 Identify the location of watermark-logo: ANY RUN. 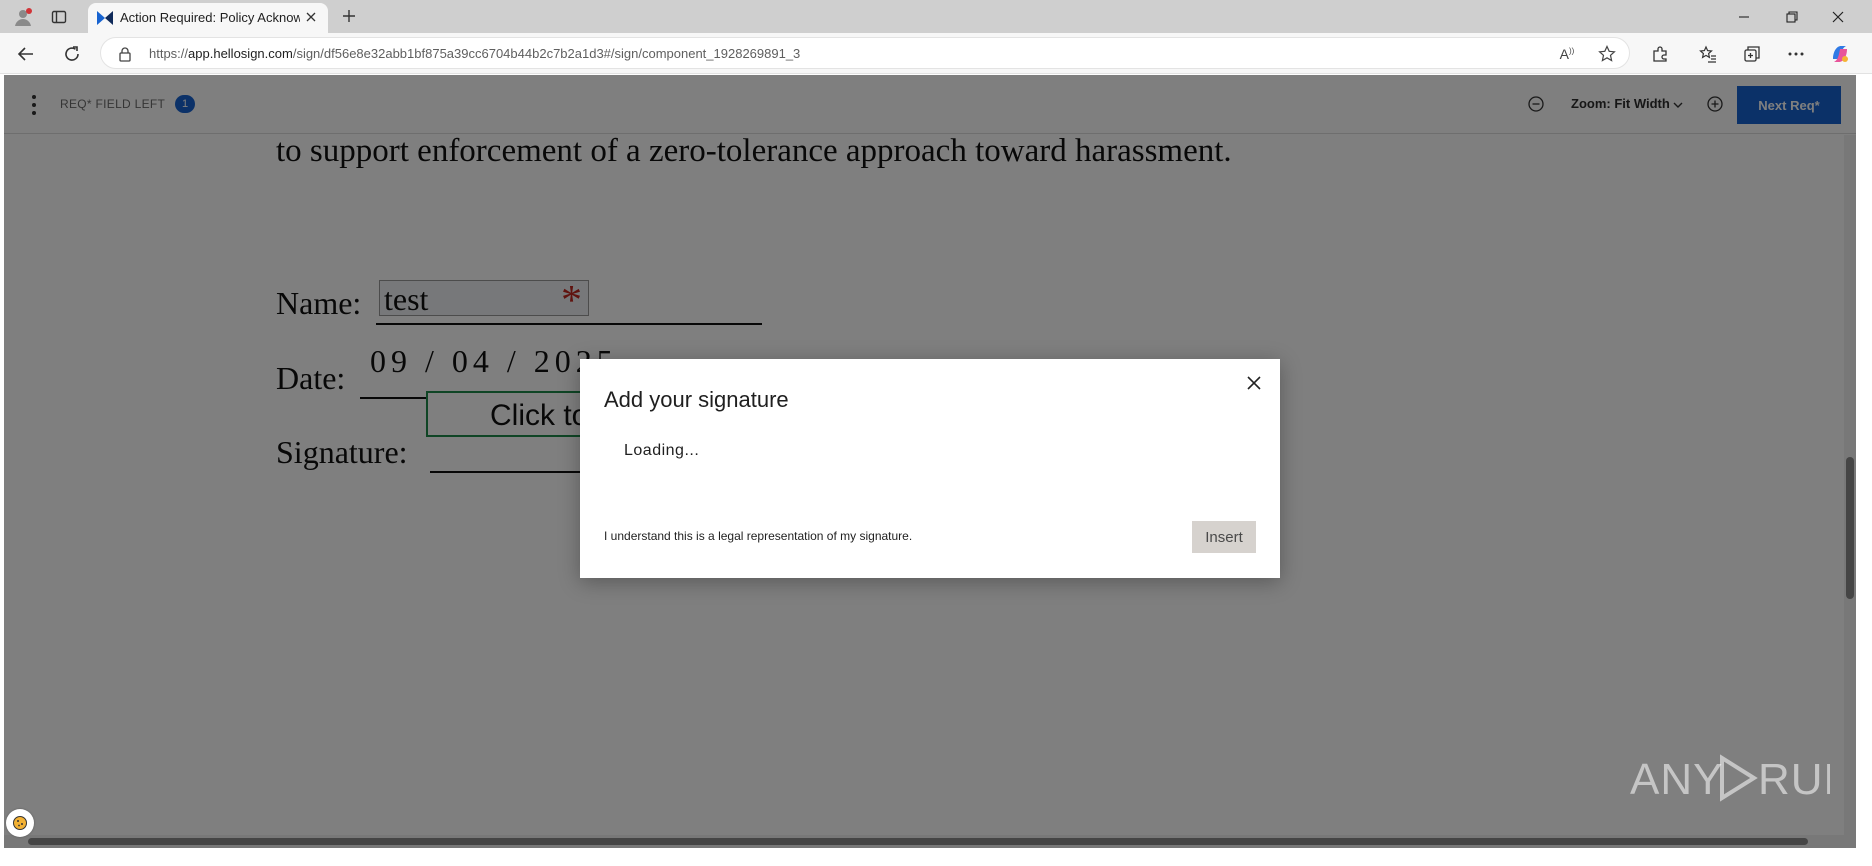
(1742, 783).